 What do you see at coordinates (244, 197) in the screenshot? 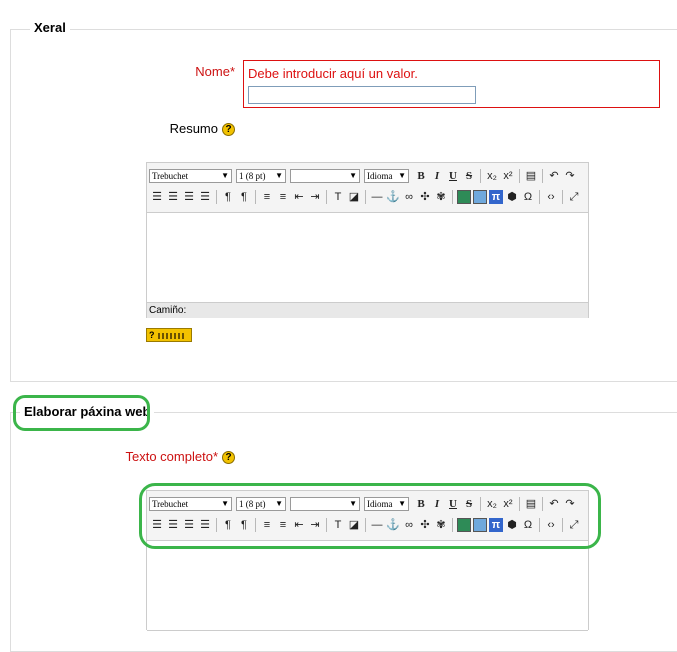
I see `rtl-icon: ¶` at bounding box center [244, 197].